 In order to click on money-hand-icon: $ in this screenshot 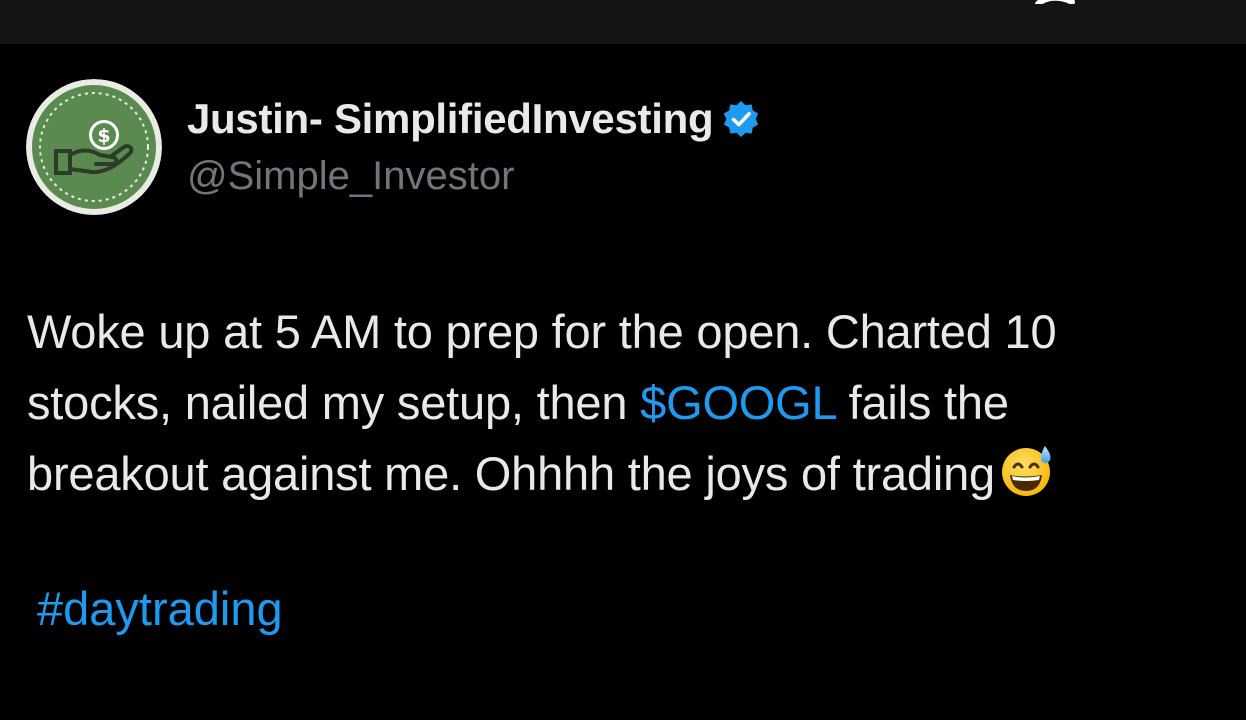, I will do `click(94, 147)`.